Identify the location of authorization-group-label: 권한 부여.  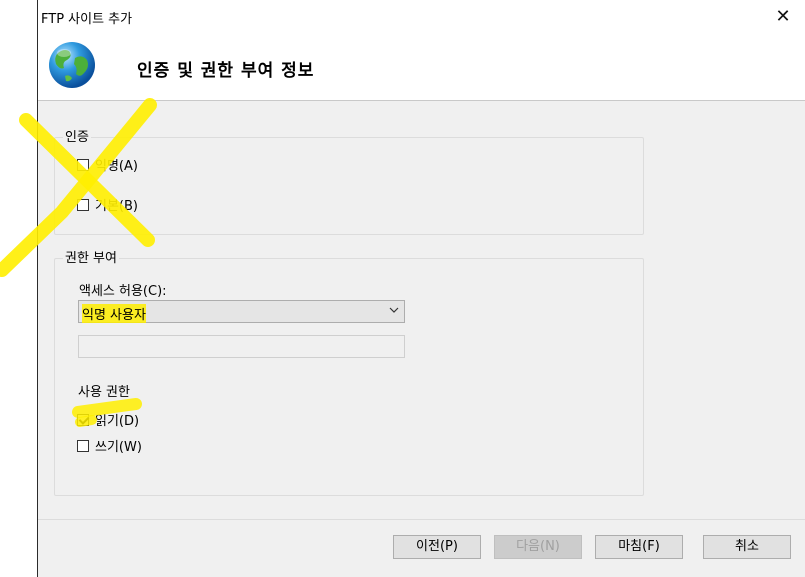
(91, 256).